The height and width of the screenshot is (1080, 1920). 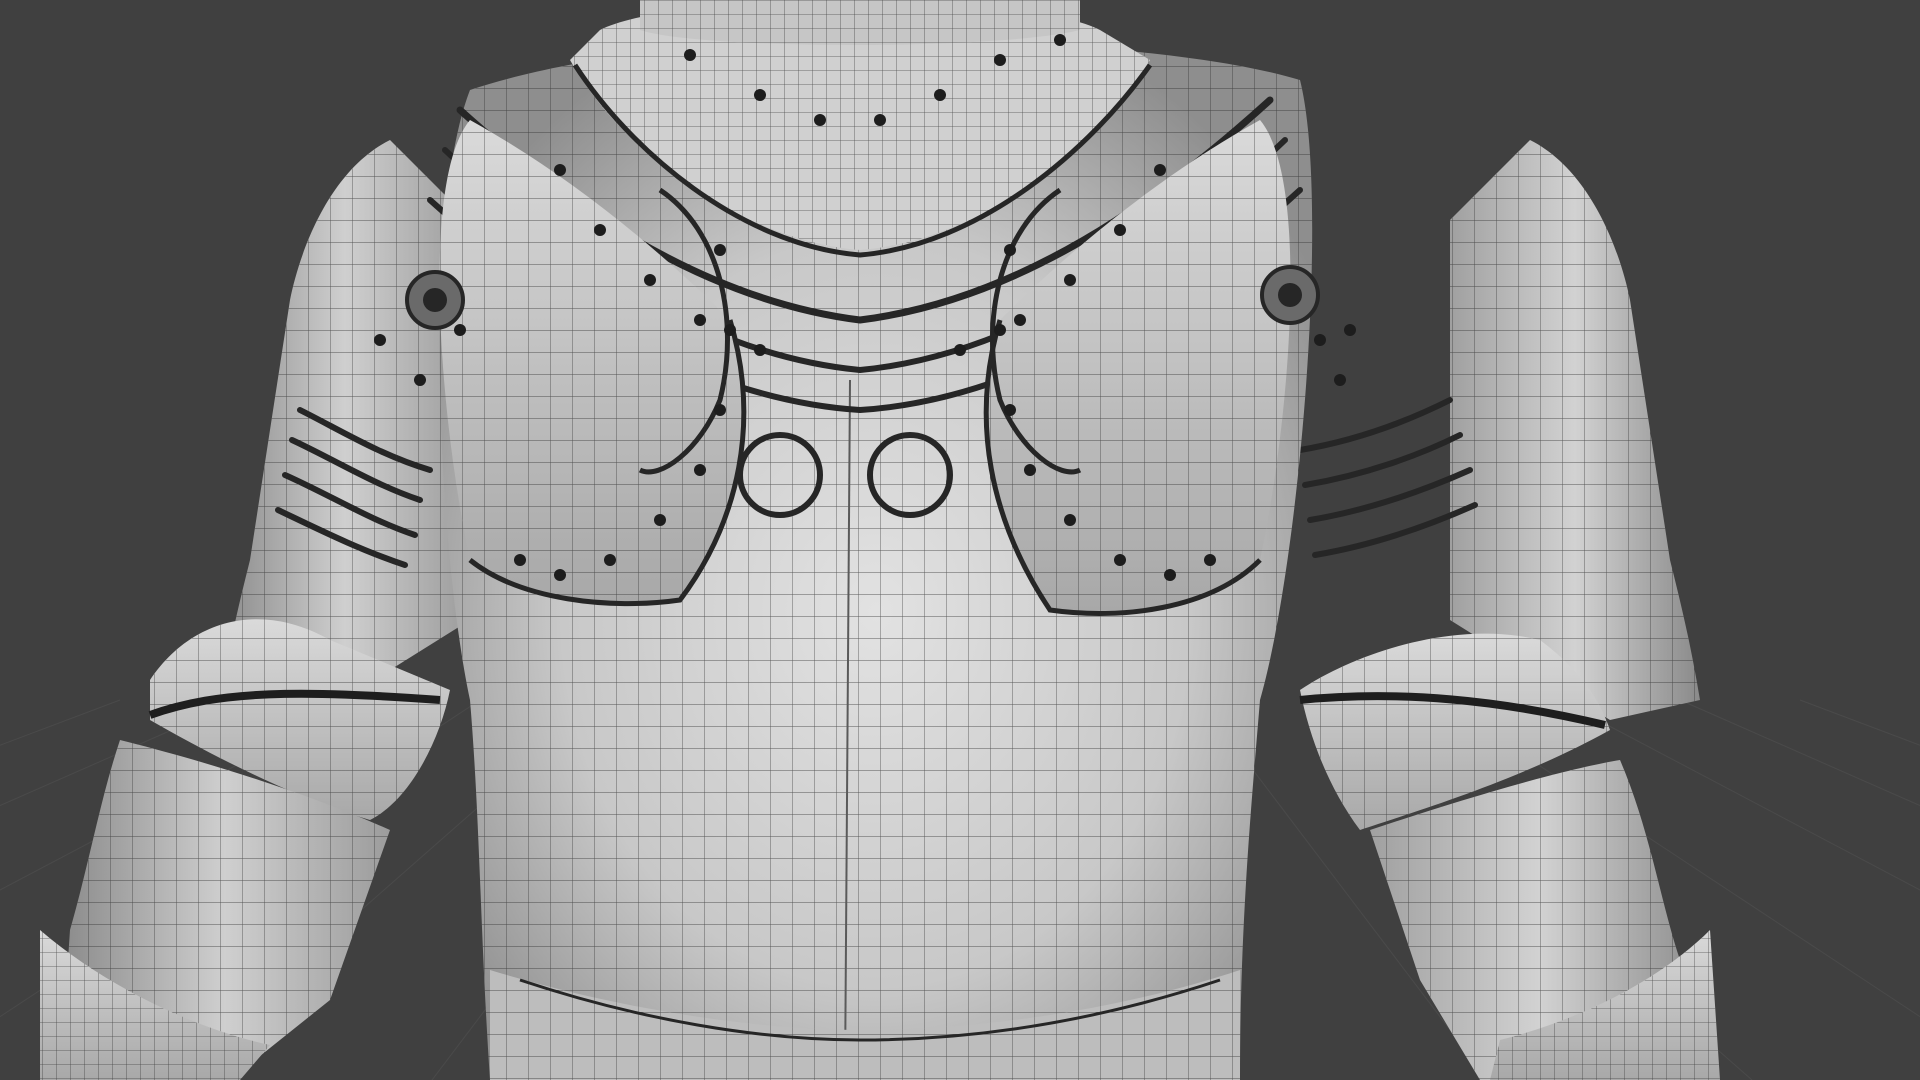 What do you see at coordinates (1387, 477) in the screenshot?
I see `right-arm-lames` at bounding box center [1387, 477].